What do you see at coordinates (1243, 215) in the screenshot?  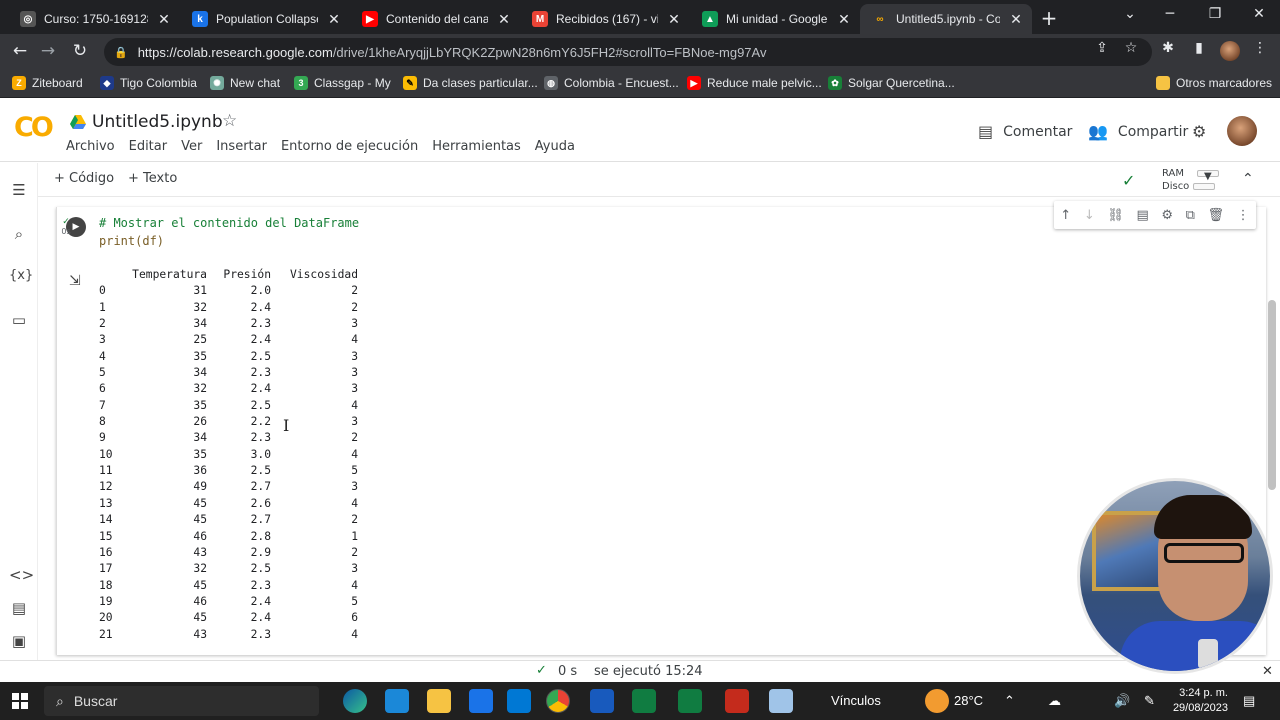 I see `more-icon: ⋮` at bounding box center [1243, 215].